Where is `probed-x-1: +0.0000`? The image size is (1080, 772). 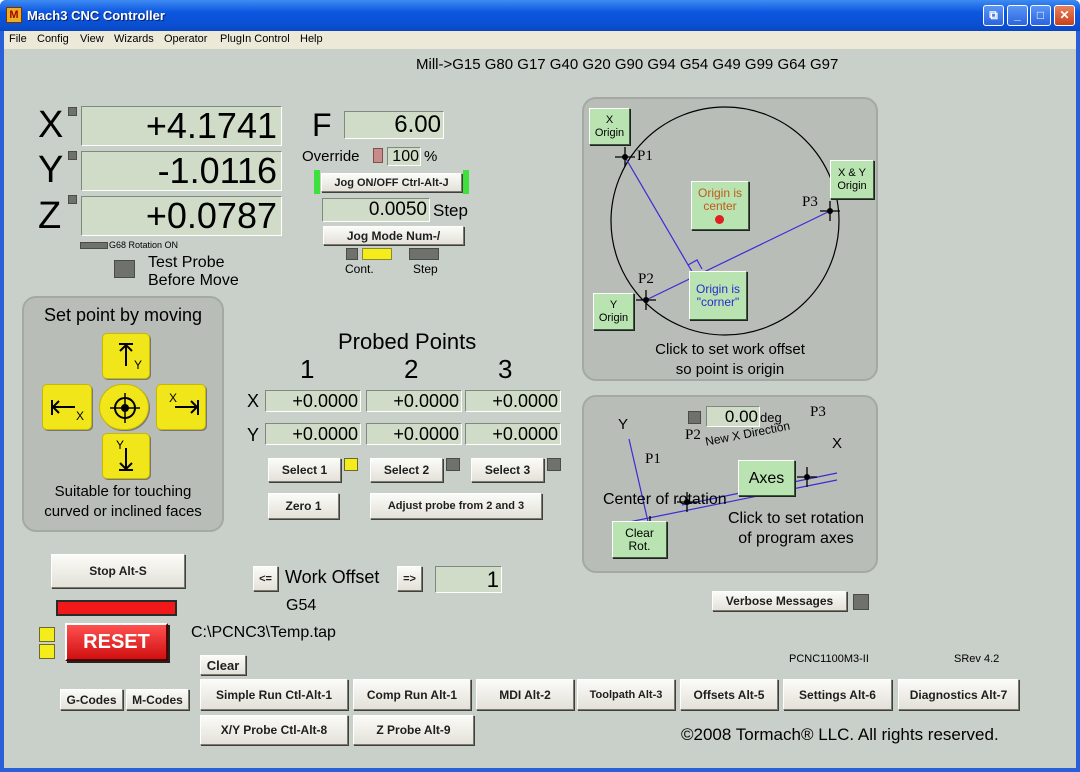 probed-x-1: +0.0000 is located at coordinates (313, 401).